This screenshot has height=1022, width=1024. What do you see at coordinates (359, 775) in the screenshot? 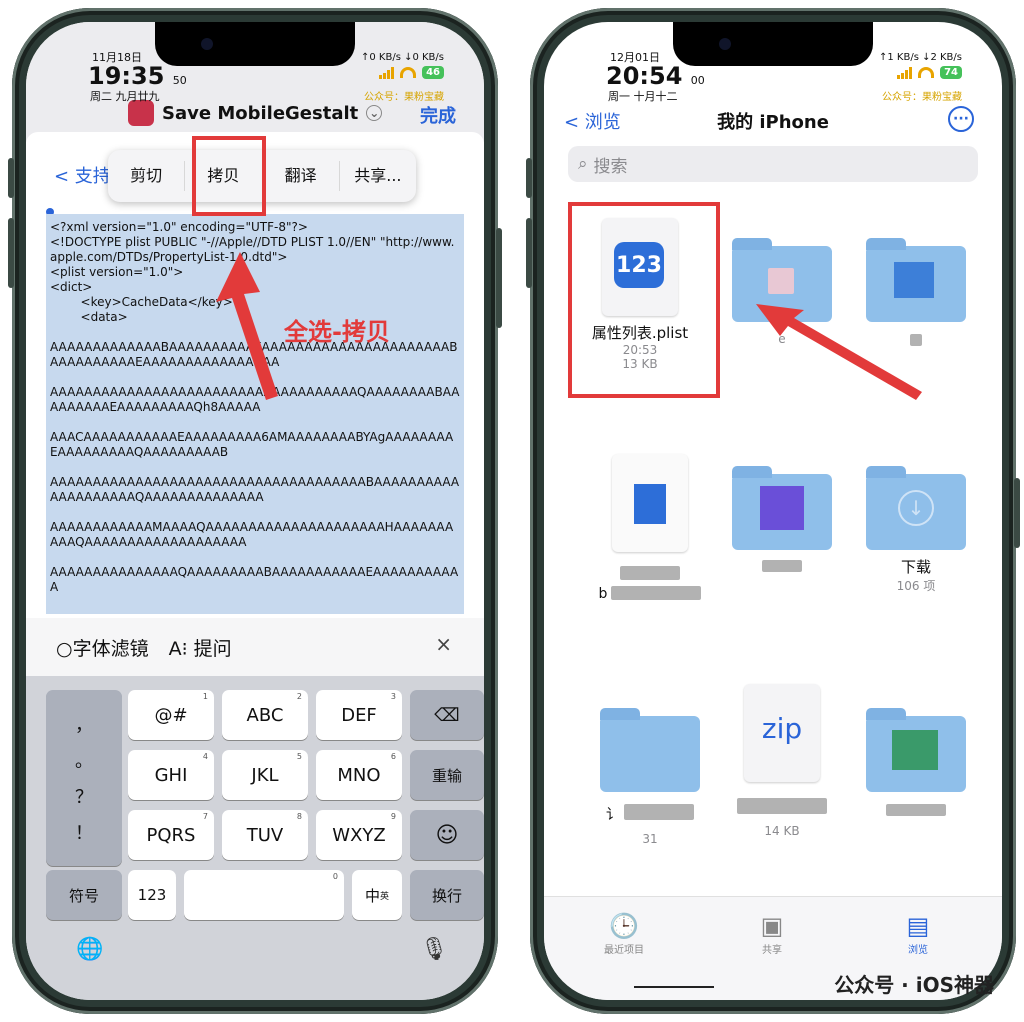
I see `key-mno: 6 MNO` at bounding box center [359, 775].